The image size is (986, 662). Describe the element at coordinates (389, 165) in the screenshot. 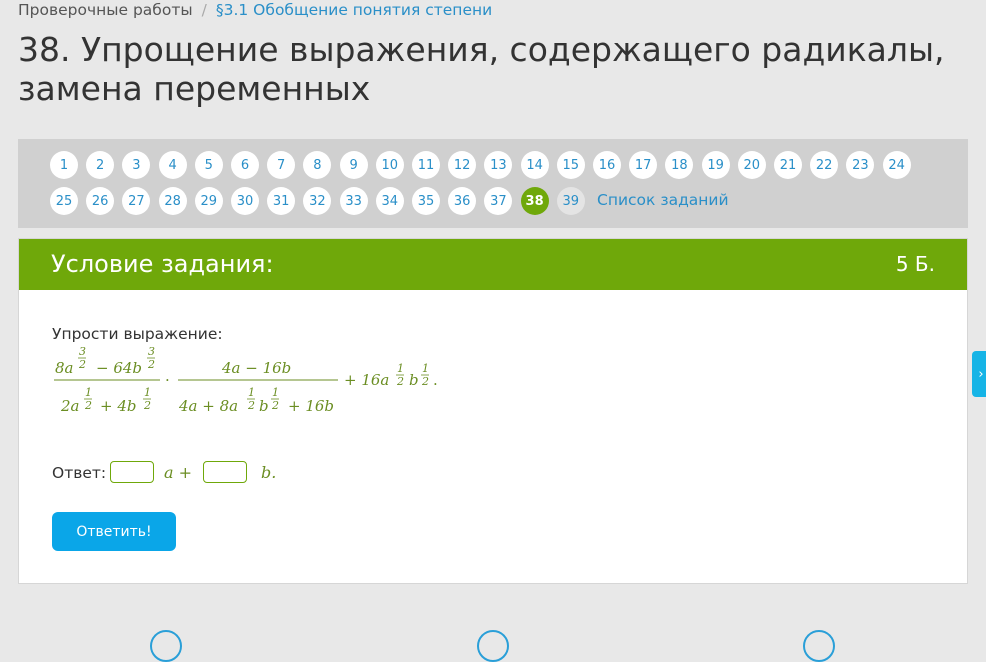

I see `task-number-10: 10` at that location.